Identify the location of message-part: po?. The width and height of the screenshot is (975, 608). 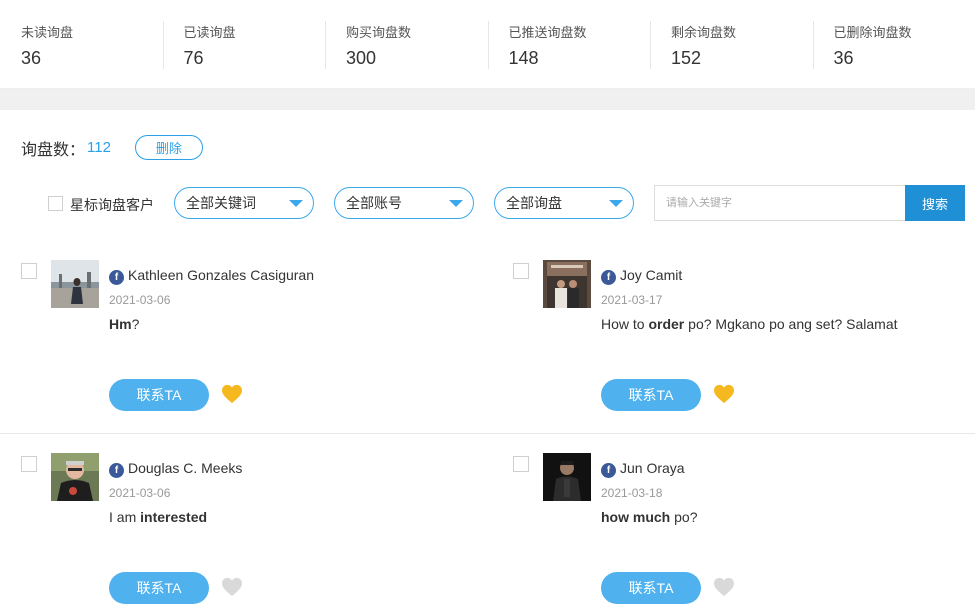
(684, 517).